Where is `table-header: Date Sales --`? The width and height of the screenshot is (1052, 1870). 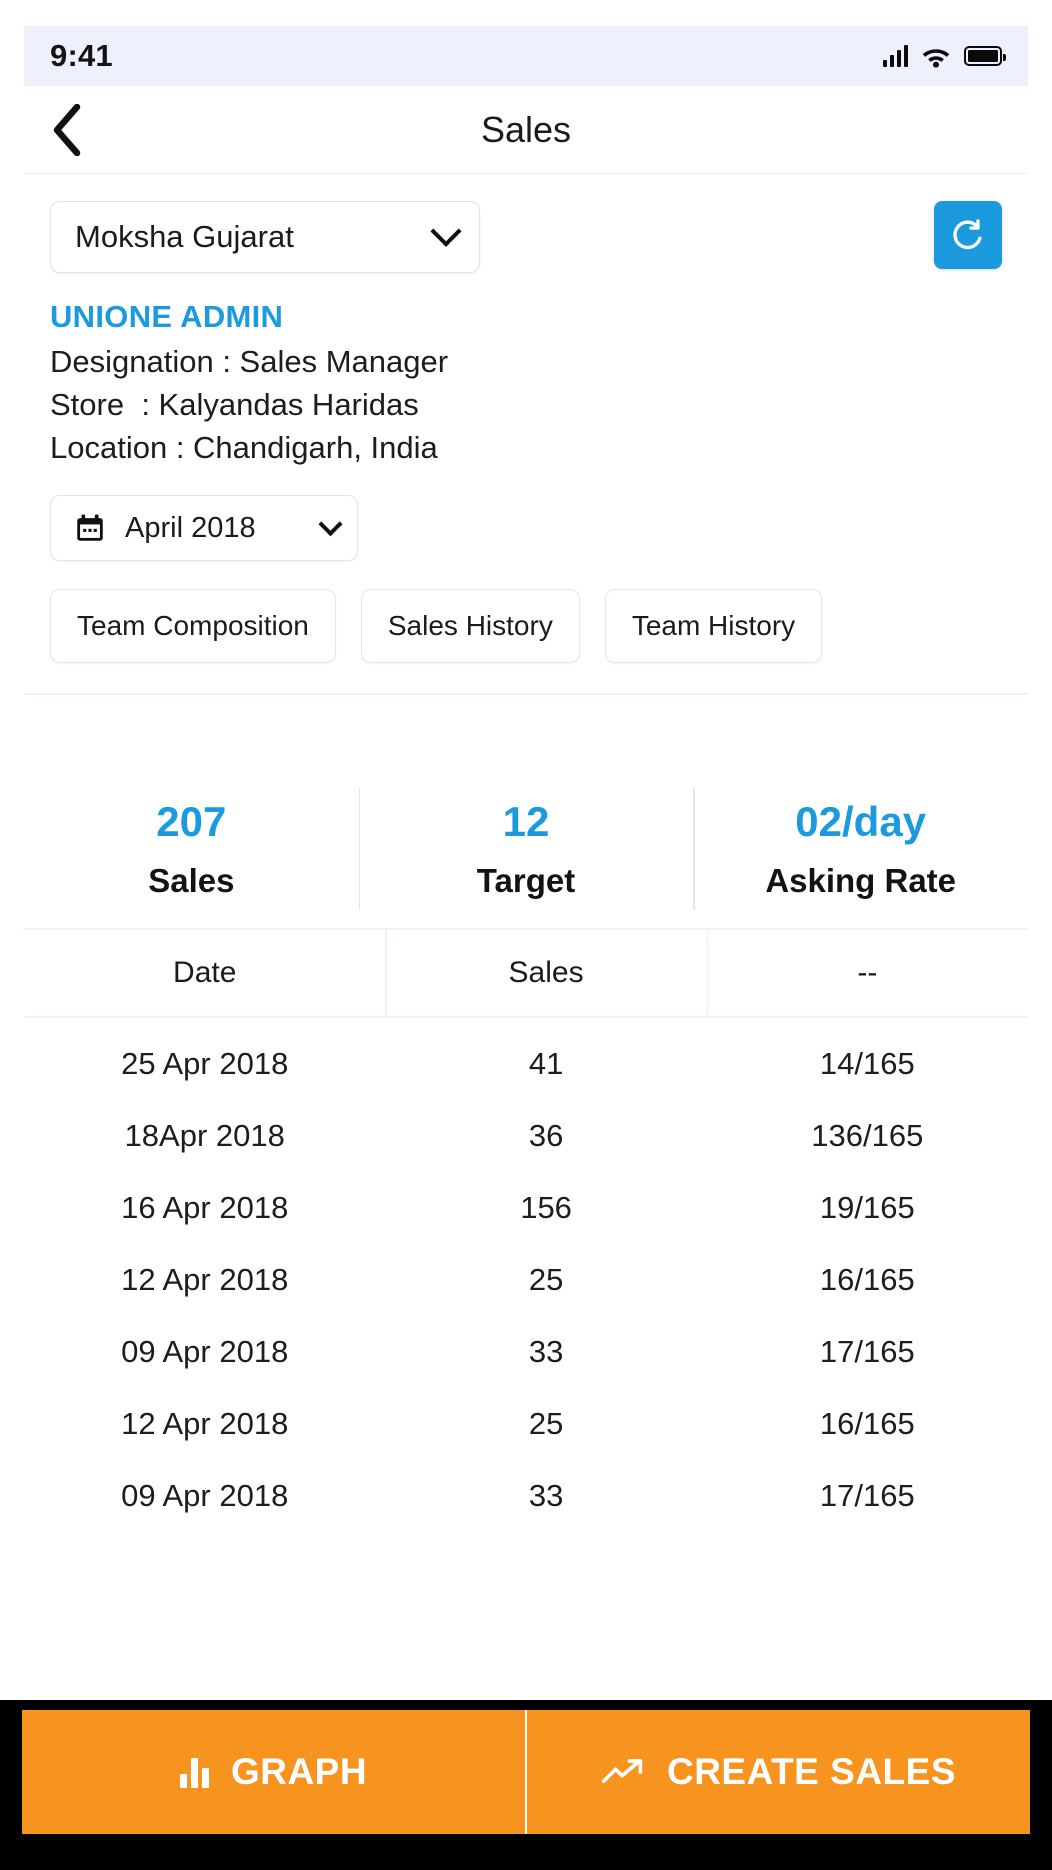 table-header: Date Sales -- is located at coordinates (526, 974).